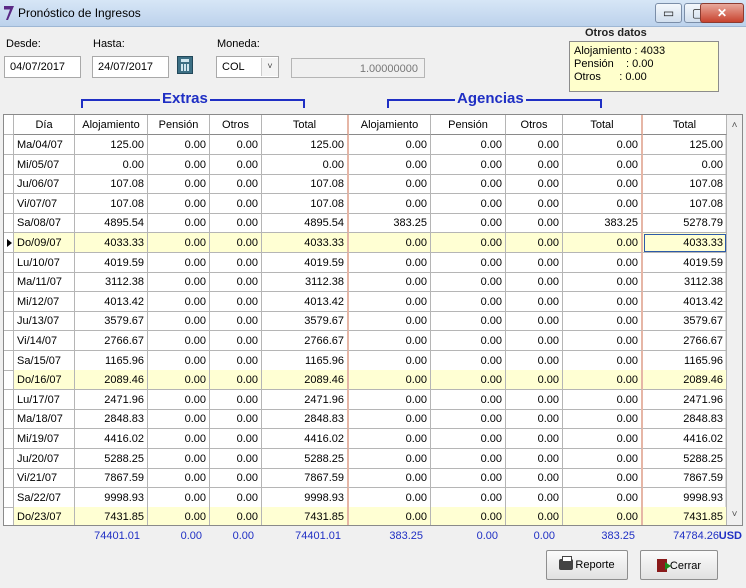 Image resolution: width=746 pixels, height=588 pixels. What do you see at coordinates (269, 67) in the screenshot?
I see `chevron-down-icon: ˅` at bounding box center [269, 67].